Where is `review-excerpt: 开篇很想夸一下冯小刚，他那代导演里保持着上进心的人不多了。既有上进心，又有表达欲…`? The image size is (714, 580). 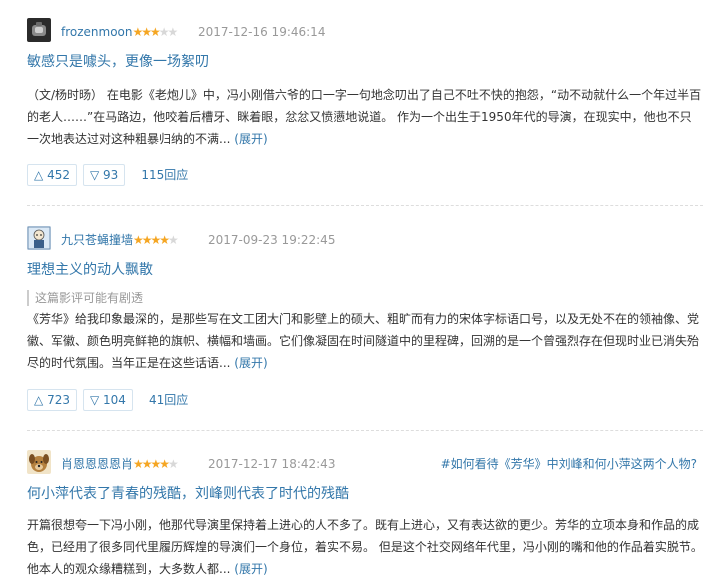 review-excerpt: 开篇很想夸一下冯小刚，他那代导演里保持着上进心的人不多了。既有上进心，又有表达欲… is located at coordinates (365, 547).